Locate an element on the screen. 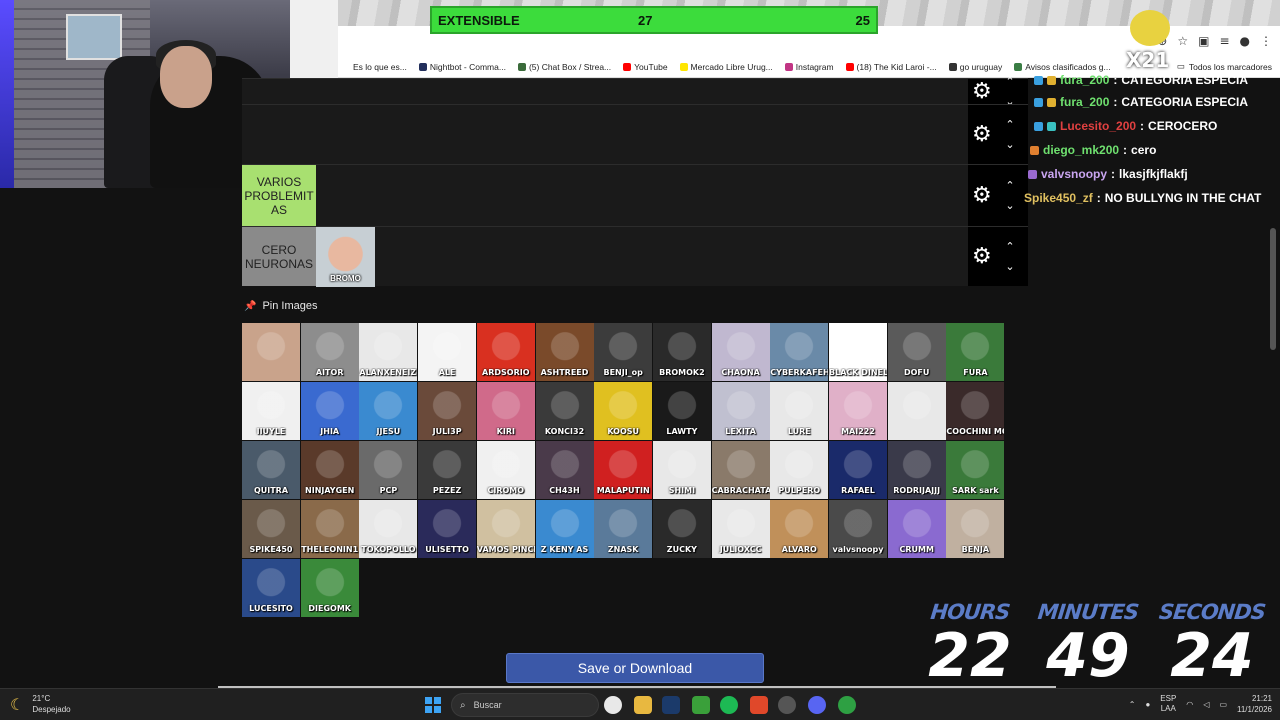  pin-image: AITOR is located at coordinates (329, 352).